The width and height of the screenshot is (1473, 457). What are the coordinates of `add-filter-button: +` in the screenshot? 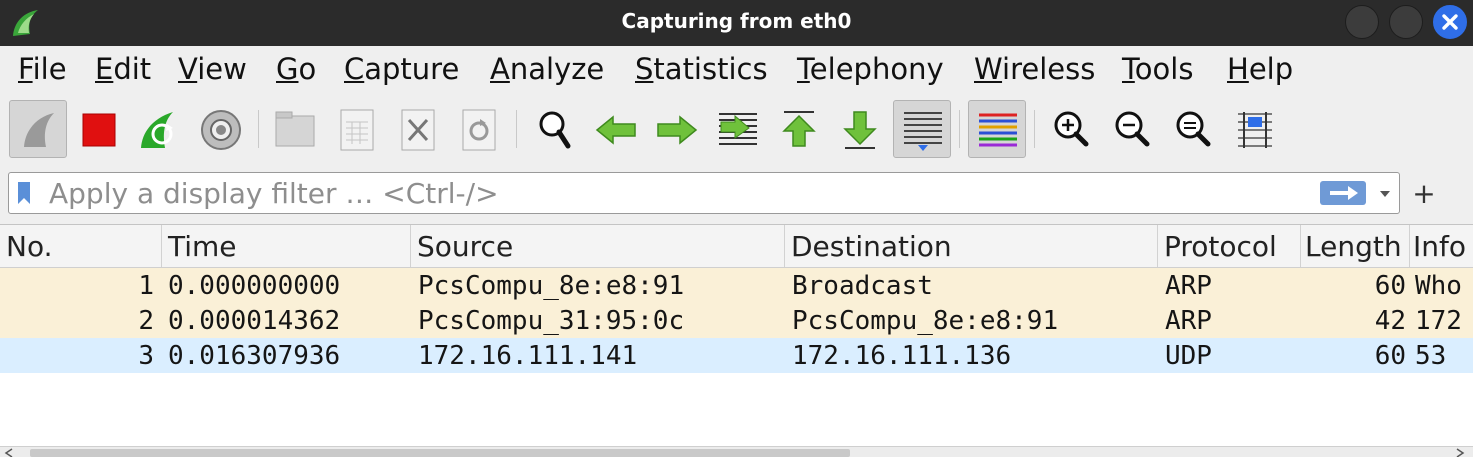 It's located at (1424, 194).